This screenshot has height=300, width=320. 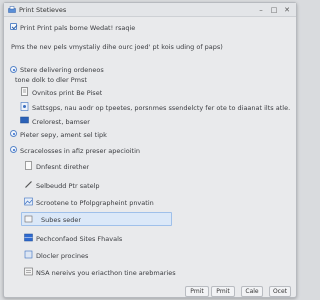 I want to click on minimize-button: –, so click(x=261, y=10).